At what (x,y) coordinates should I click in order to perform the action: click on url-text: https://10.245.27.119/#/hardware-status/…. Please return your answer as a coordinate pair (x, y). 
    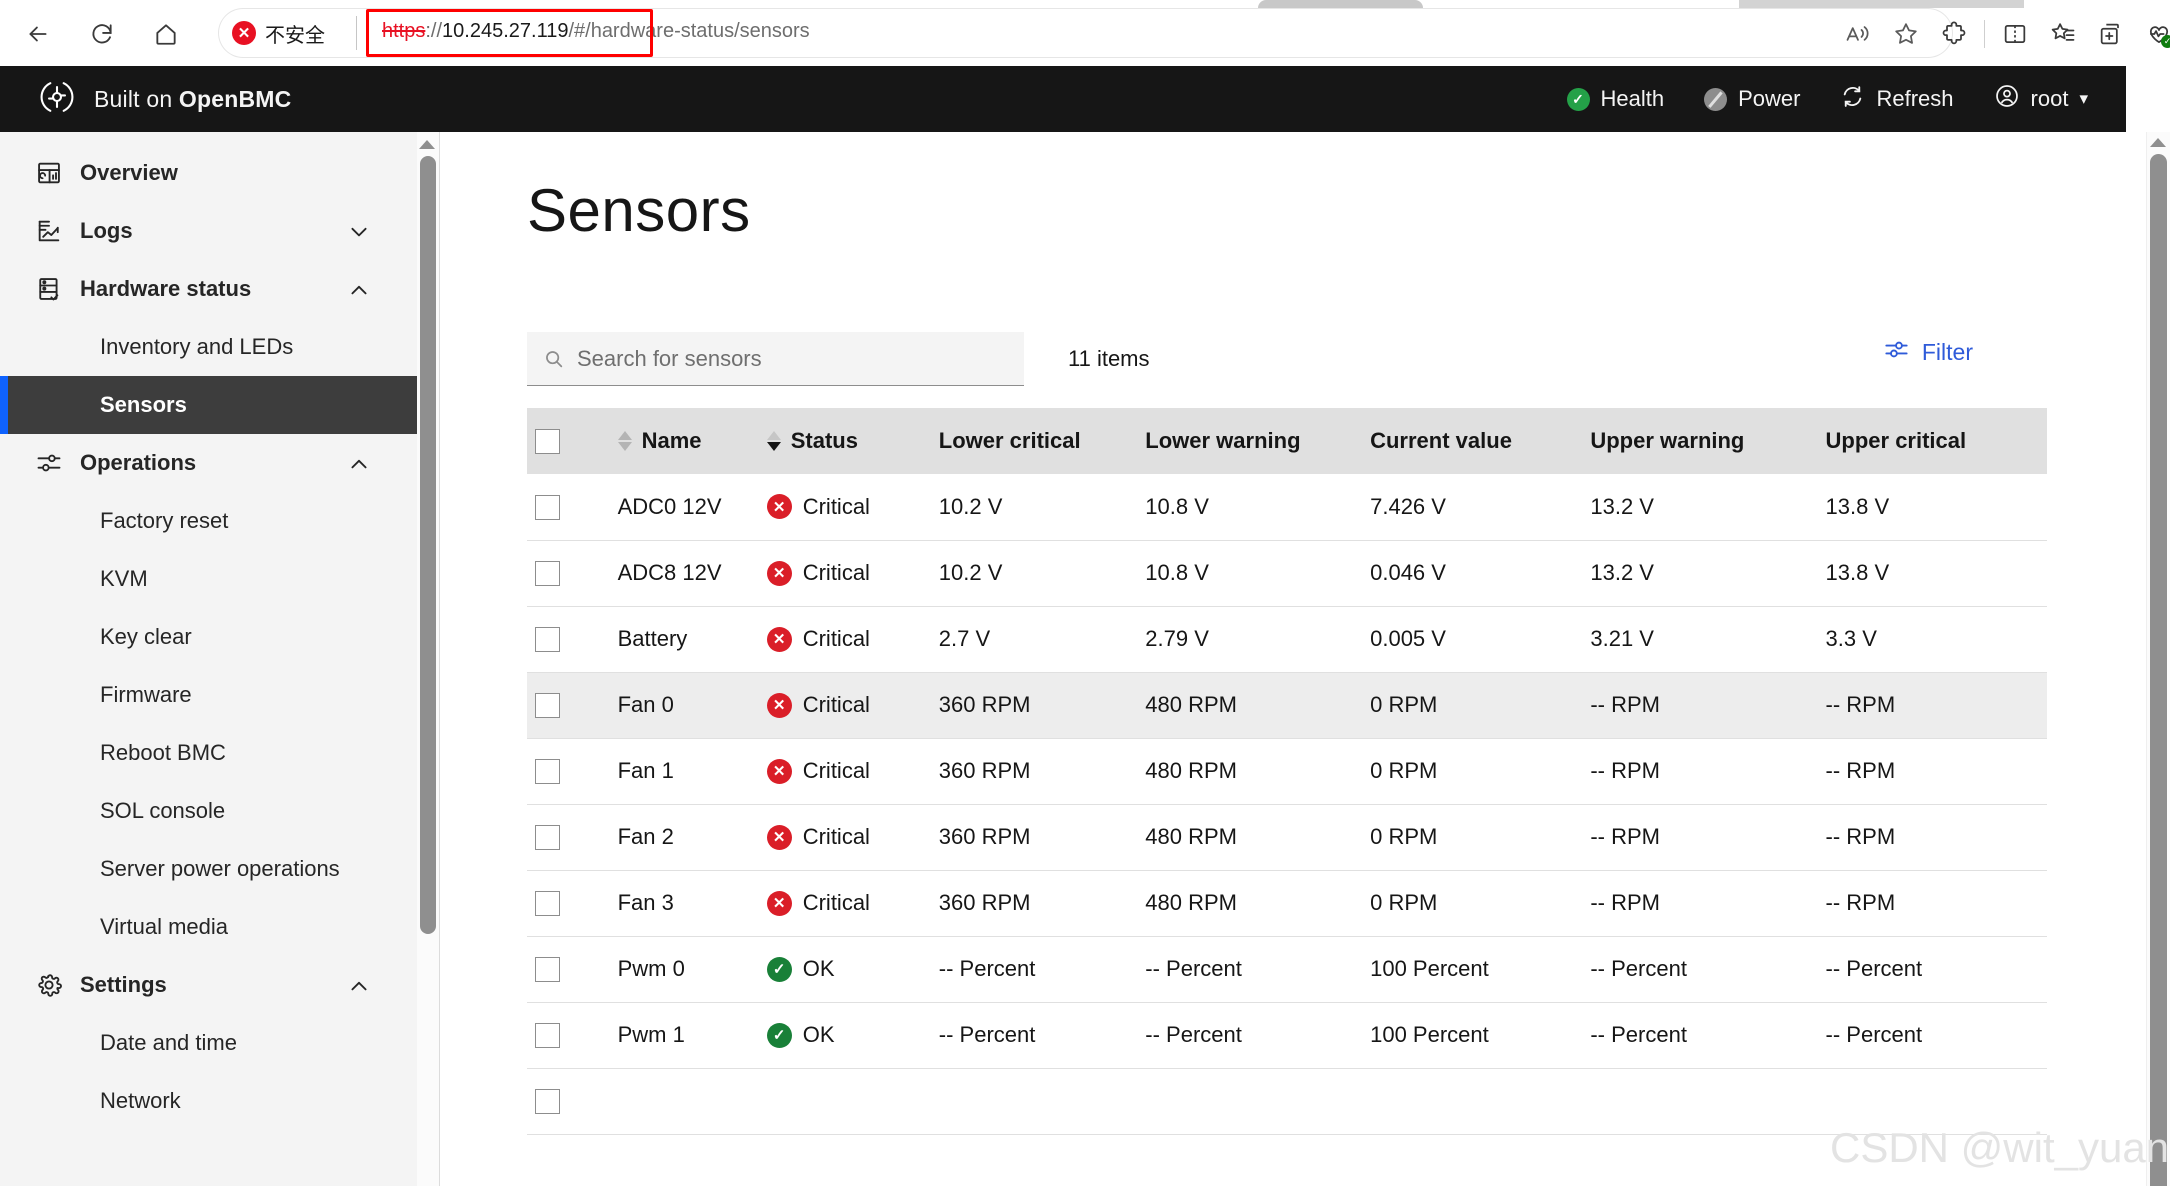
    Looking at the image, I should click on (596, 34).